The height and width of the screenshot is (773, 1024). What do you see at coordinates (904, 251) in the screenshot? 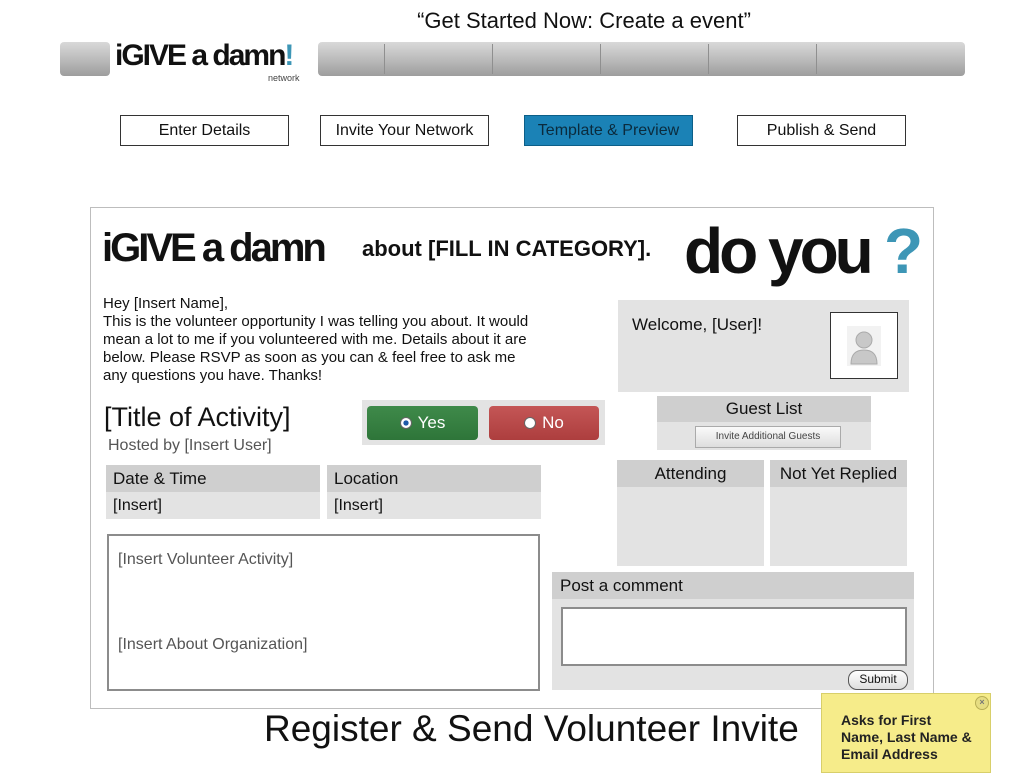
I see `preview-question-mark: ?` at bounding box center [904, 251].